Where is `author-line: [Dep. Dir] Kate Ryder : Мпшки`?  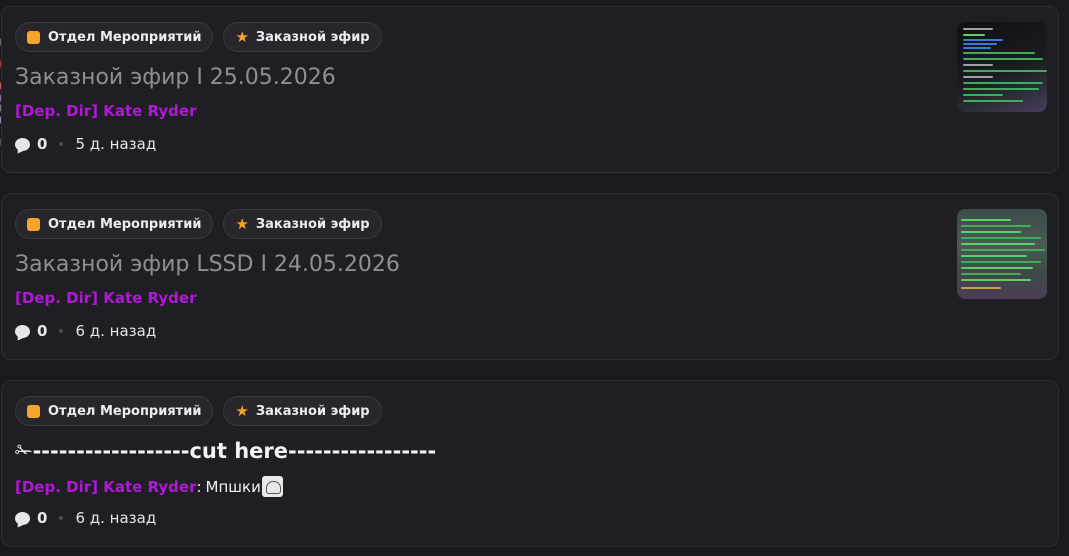
author-line: [Dep. Dir] Kate Ryder : Мпшки is located at coordinates (149, 486).